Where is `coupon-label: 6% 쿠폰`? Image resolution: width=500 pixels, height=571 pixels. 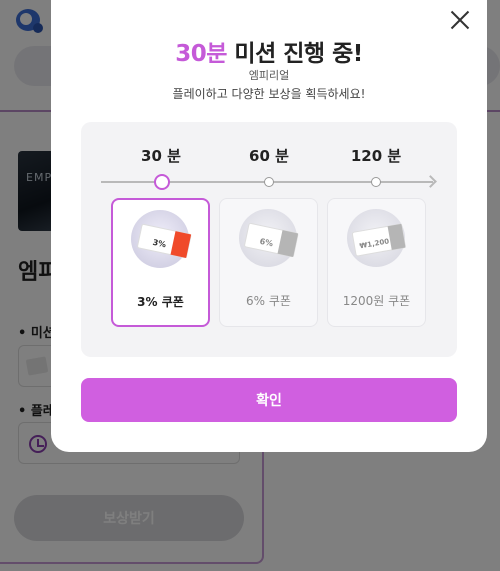 coupon-label: 6% 쿠폰 is located at coordinates (268, 301).